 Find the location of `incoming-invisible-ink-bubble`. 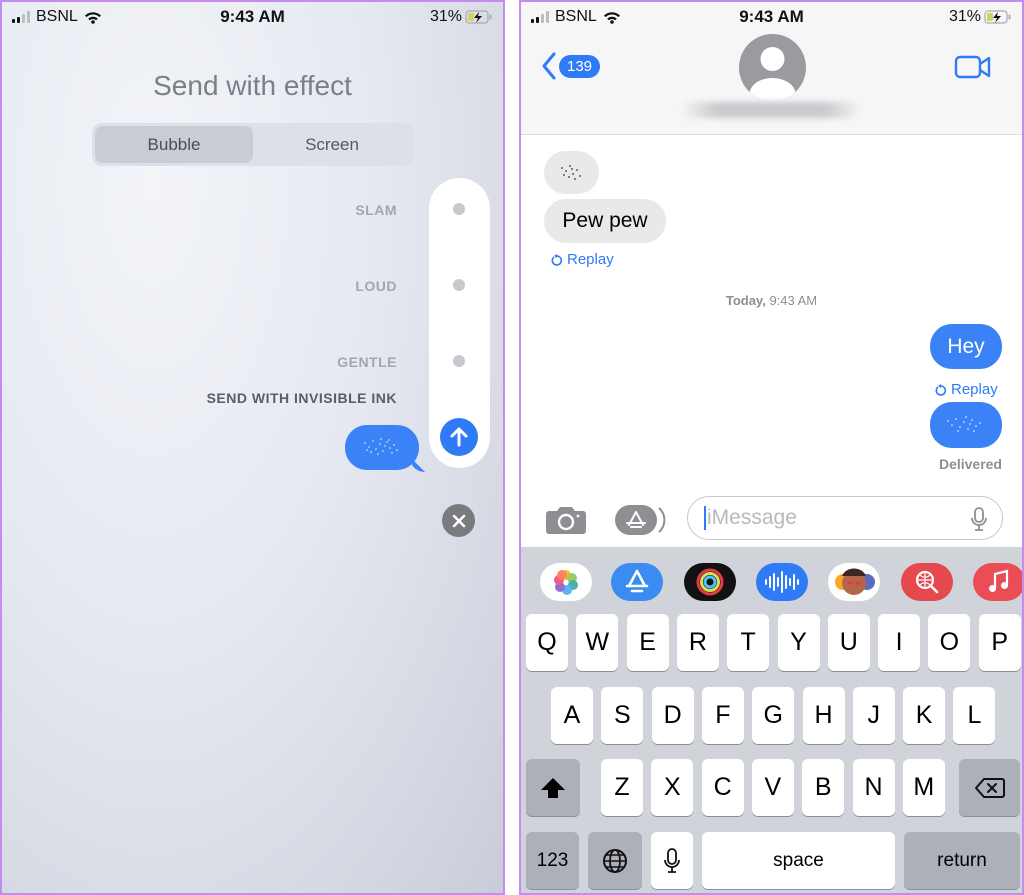

incoming-invisible-ink-bubble is located at coordinates (571, 172).